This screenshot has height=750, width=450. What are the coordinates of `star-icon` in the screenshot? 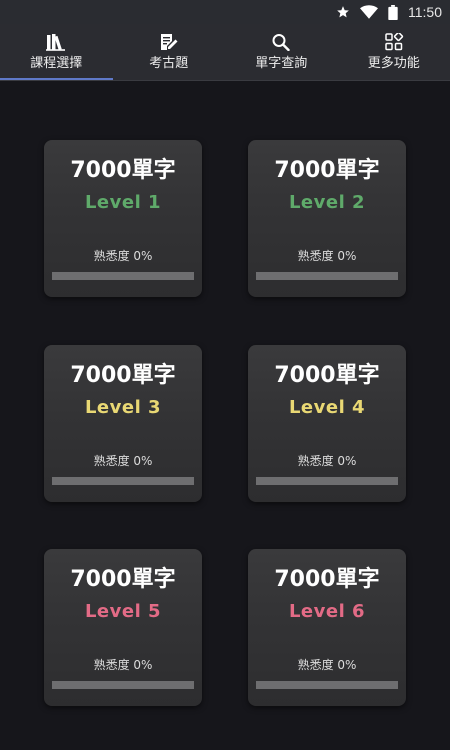 It's located at (343, 12).